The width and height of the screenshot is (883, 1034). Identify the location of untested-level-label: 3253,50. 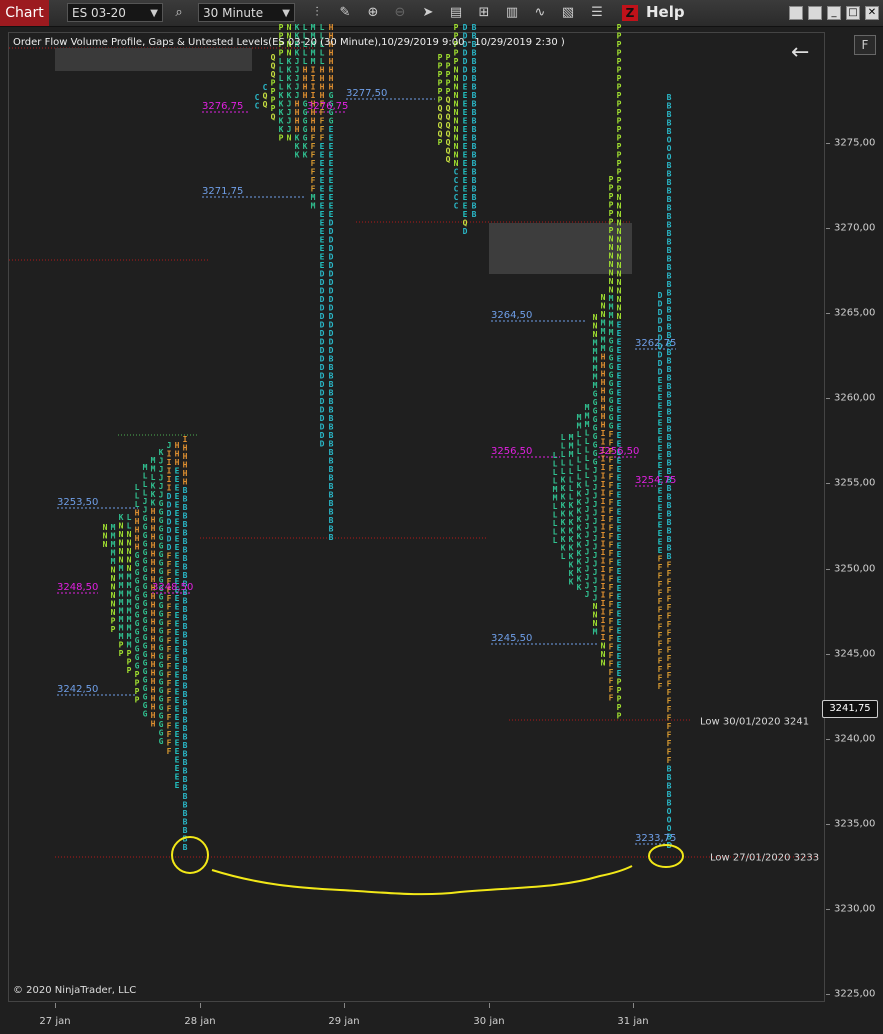
(78, 502).